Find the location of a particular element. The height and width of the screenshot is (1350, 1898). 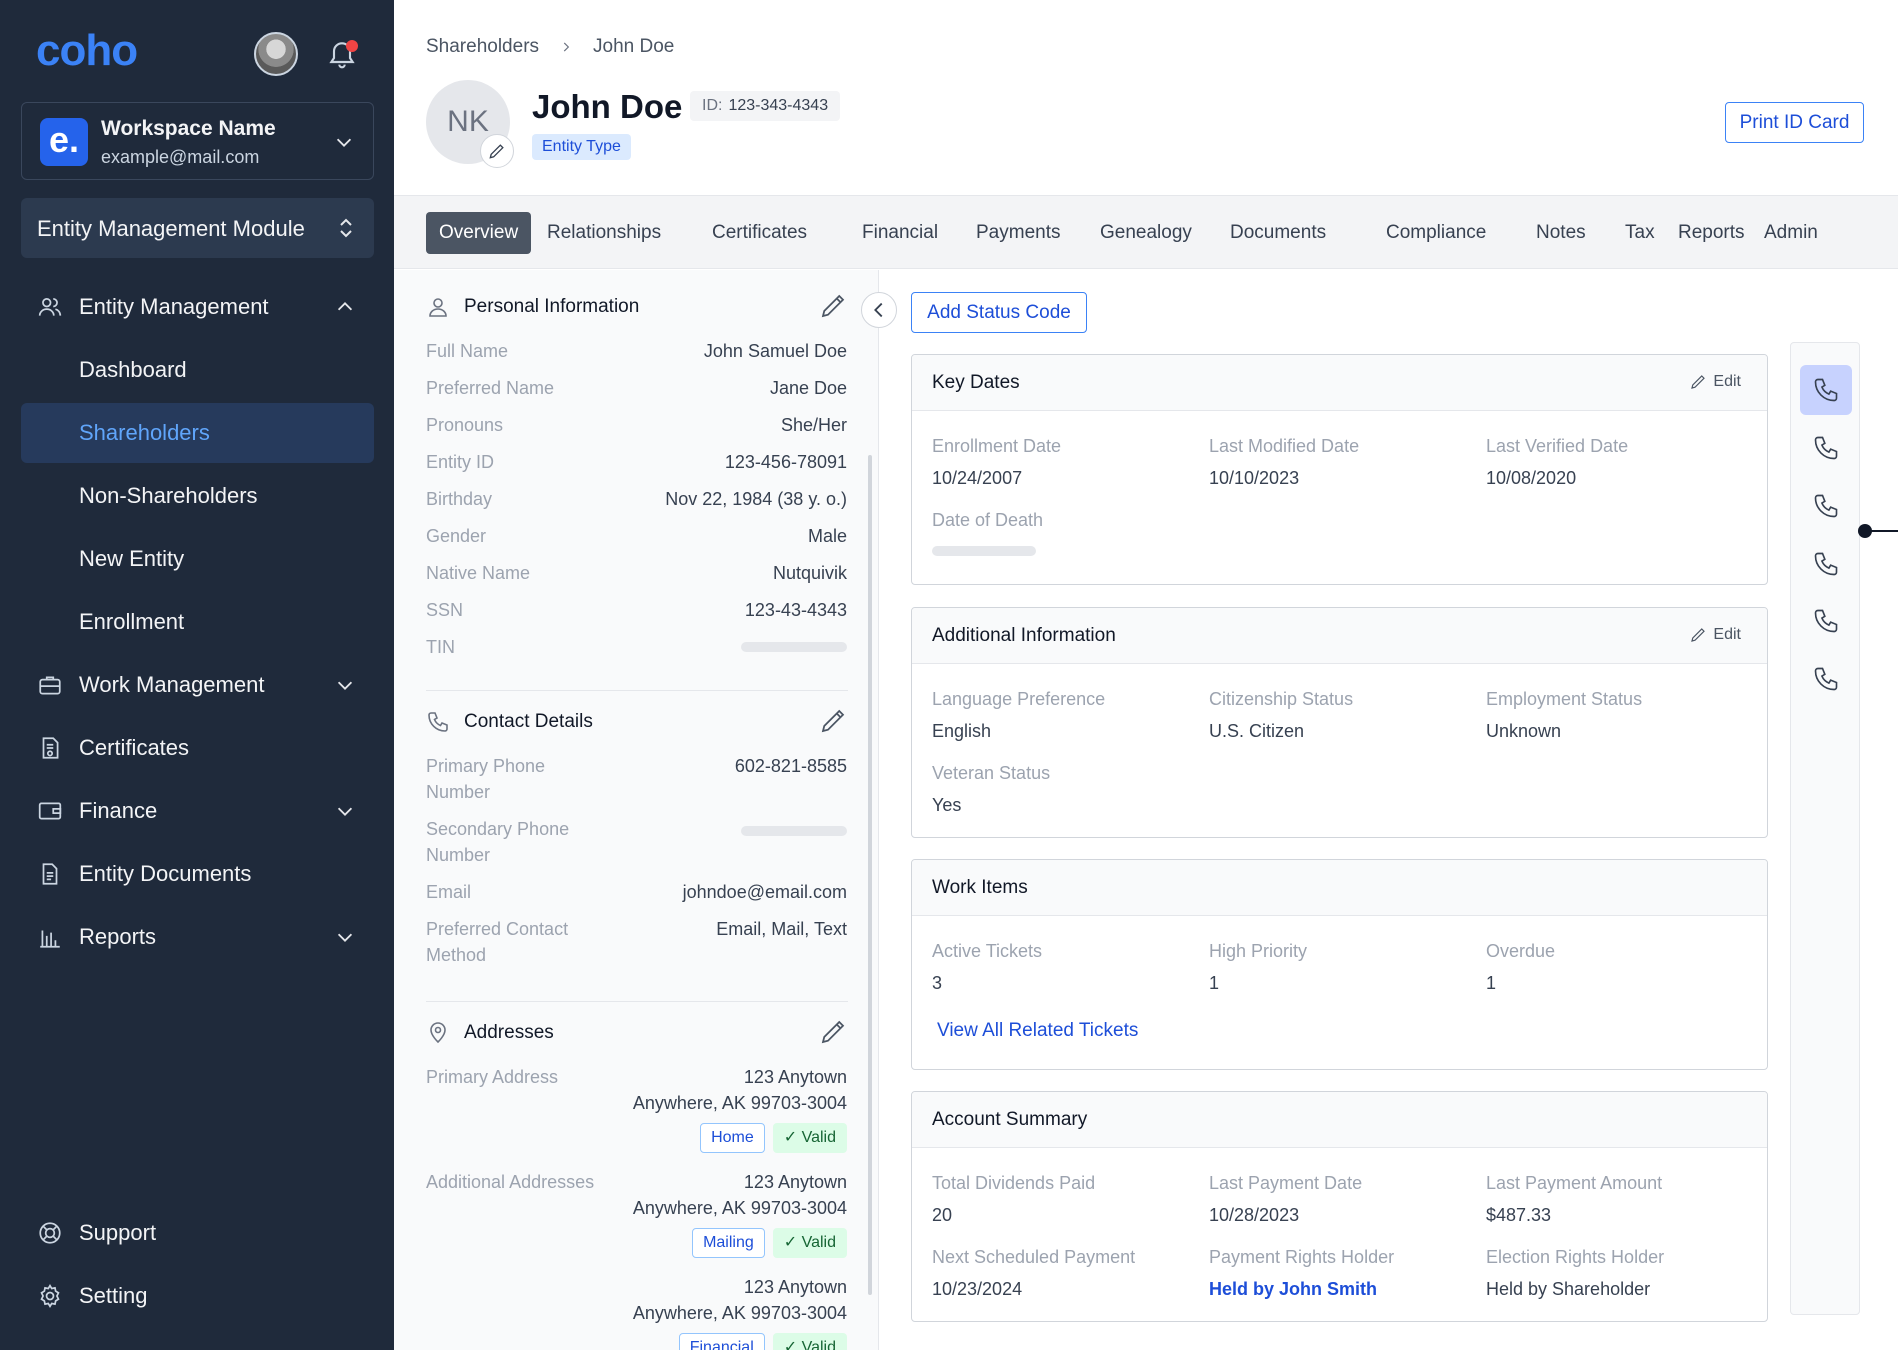

address-line1: 123 Anytown is located at coordinates (795, 1077).